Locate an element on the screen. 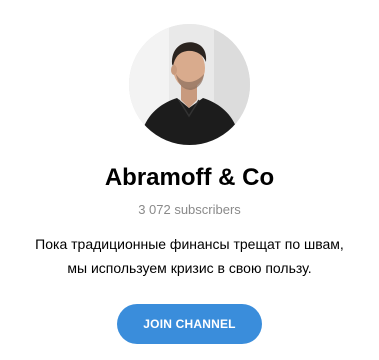 The height and width of the screenshot is (360, 379). channel-title: Abramoff & Co is located at coordinates (189, 177).